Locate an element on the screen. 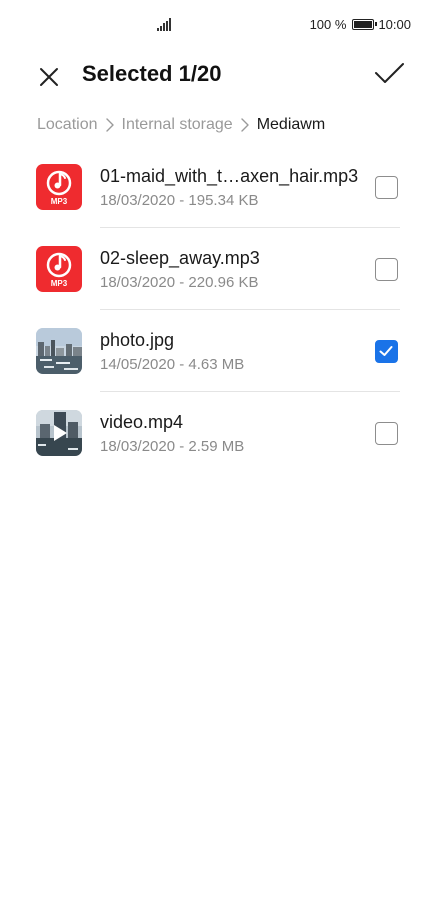  file-name: 02-sleep_away.mp3 is located at coordinates (180, 258).